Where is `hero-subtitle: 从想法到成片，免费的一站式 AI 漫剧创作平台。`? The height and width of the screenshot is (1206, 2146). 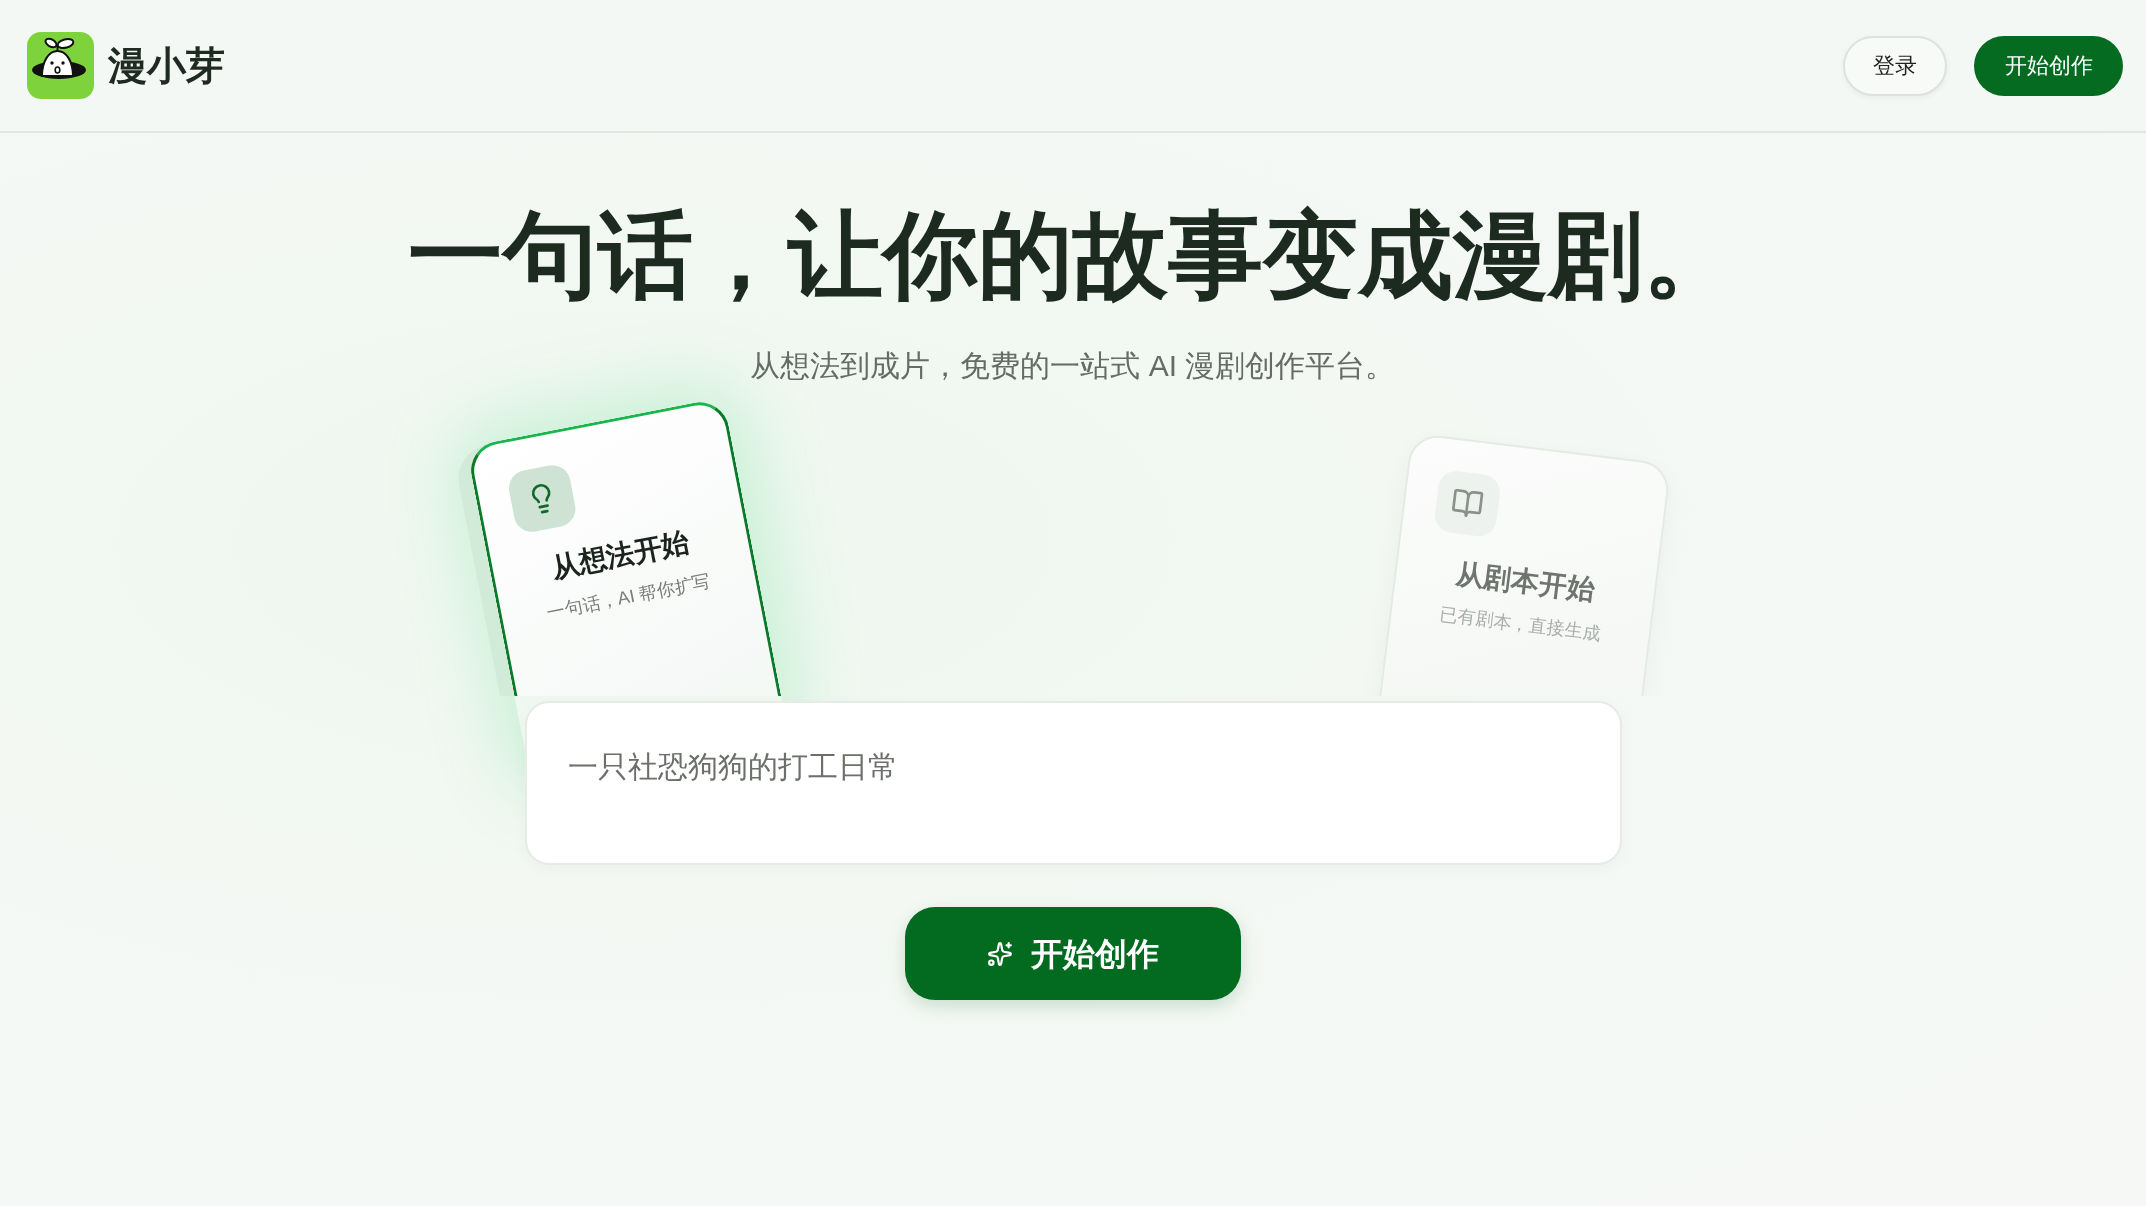
hero-subtitle: 从想法到成片，免费的一站式 AI 漫剧创作平台。 is located at coordinates (1073, 366).